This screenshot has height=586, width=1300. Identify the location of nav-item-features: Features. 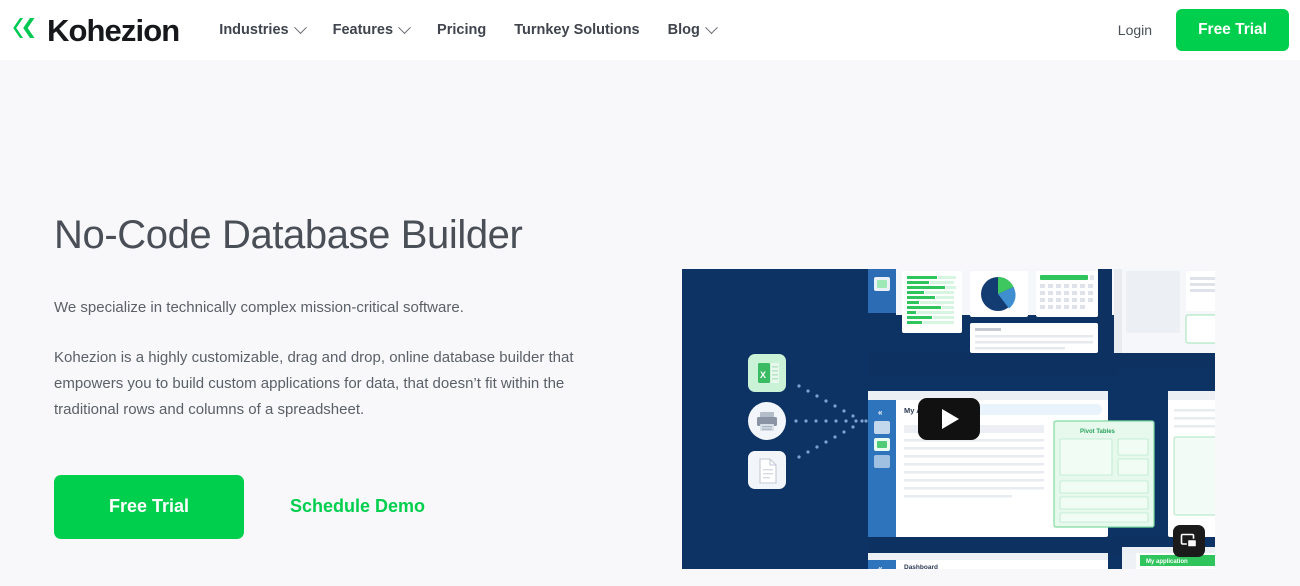
(371, 29).